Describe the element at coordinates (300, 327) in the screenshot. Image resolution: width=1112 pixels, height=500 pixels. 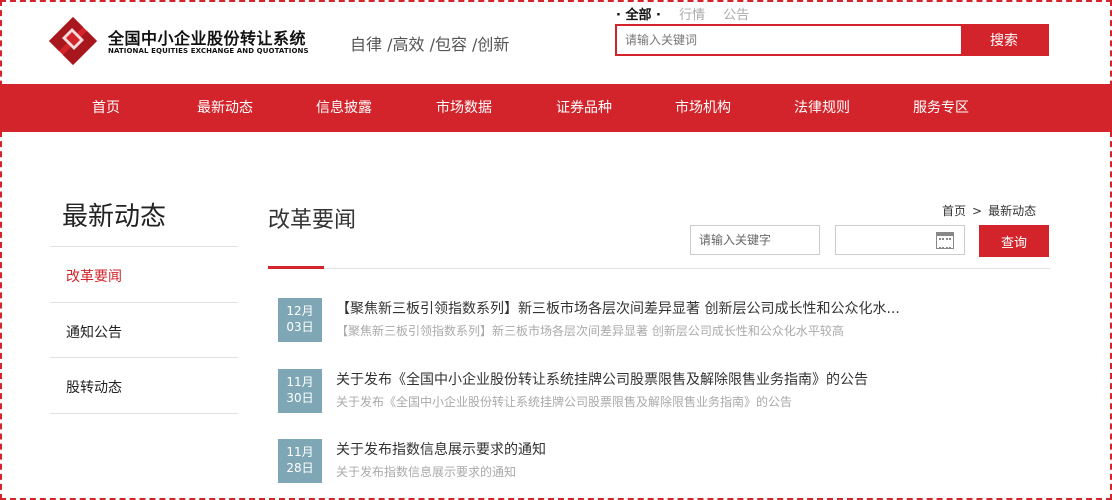
I see `news-day: 03日` at that location.